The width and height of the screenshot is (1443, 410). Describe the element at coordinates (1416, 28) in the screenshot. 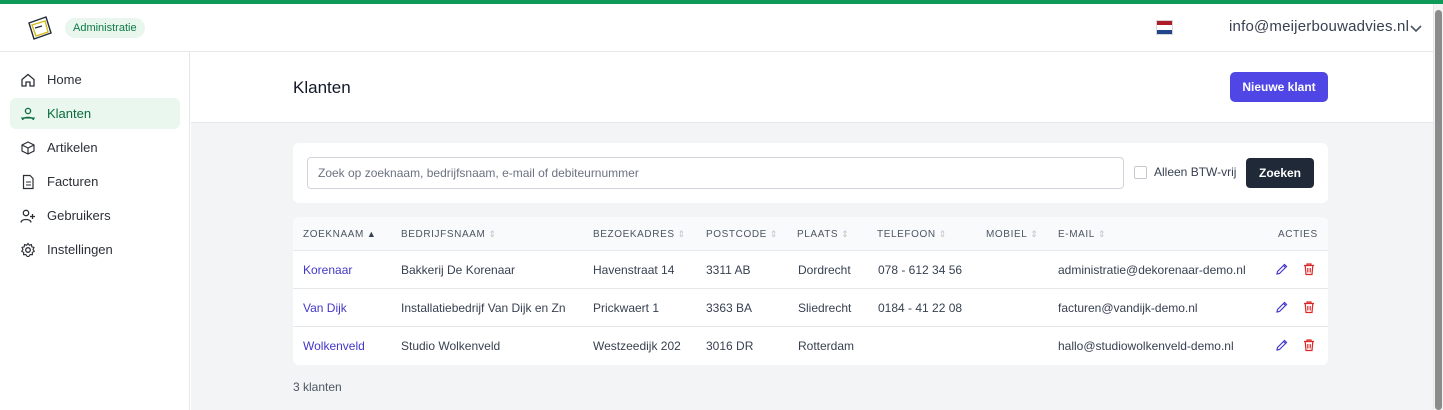

I see `chevron-down-icon` at that location.